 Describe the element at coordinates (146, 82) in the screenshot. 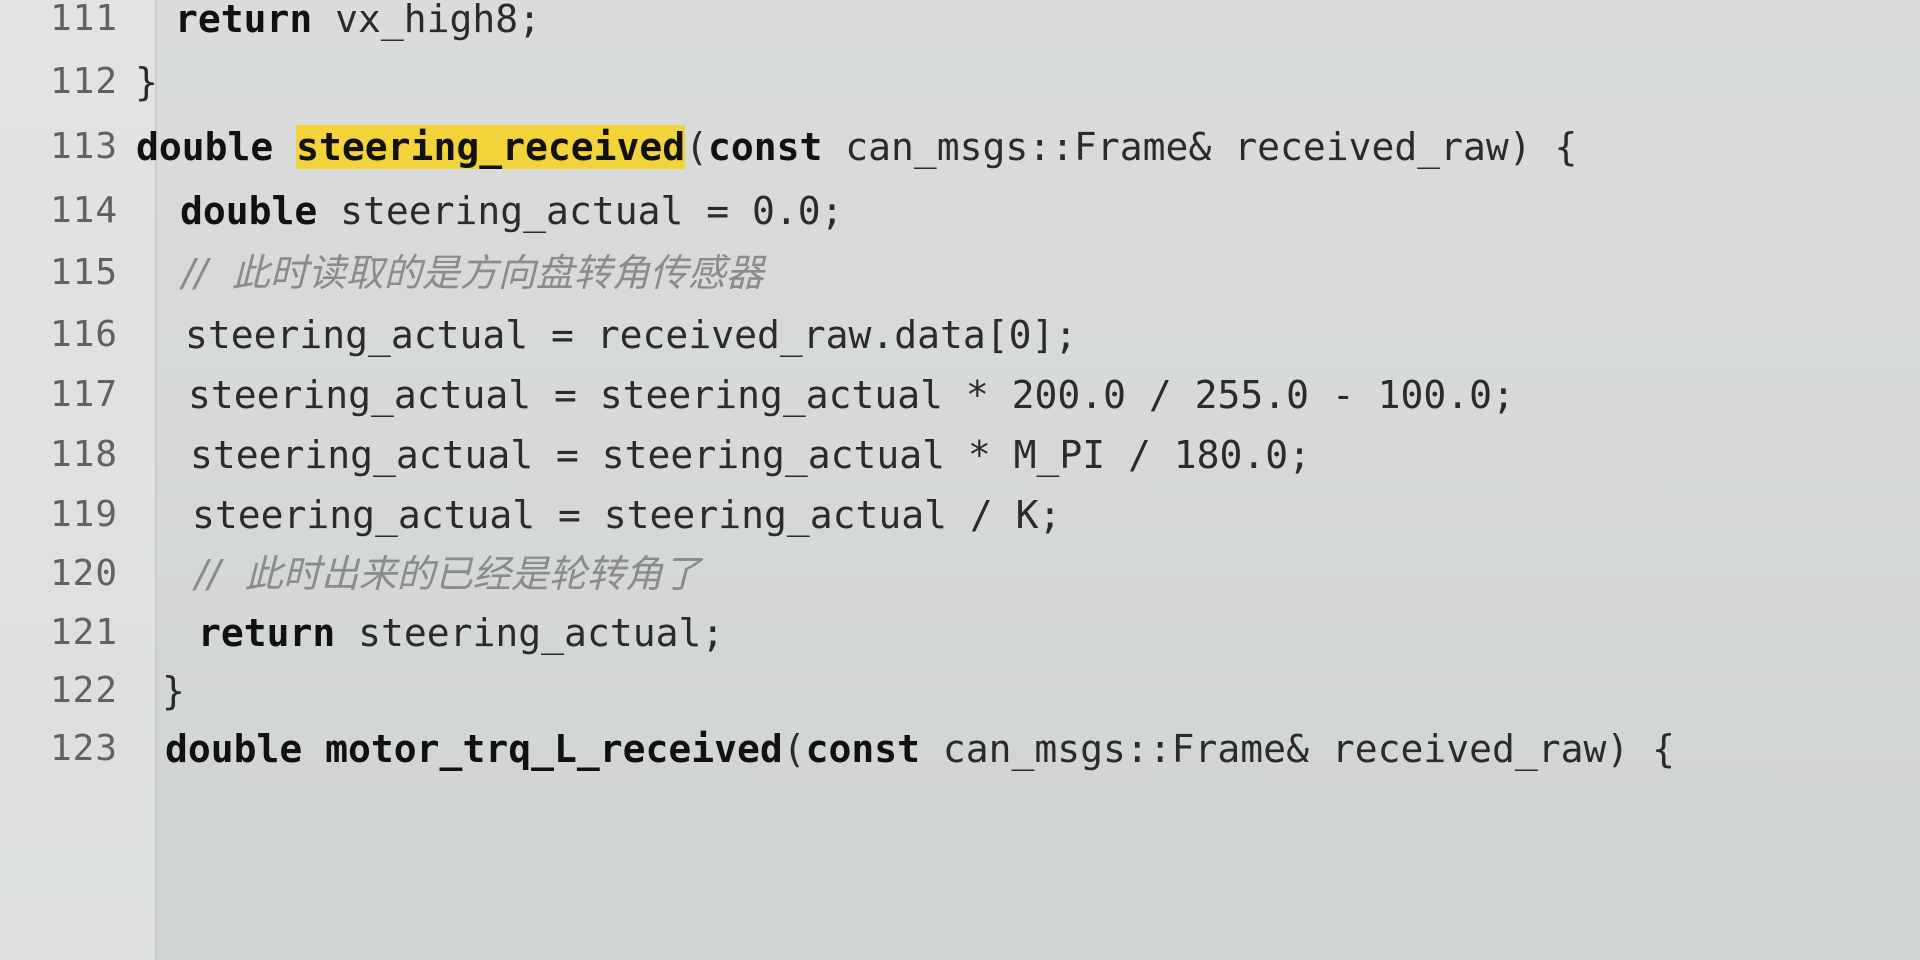

I see `code-text: }` at that location.